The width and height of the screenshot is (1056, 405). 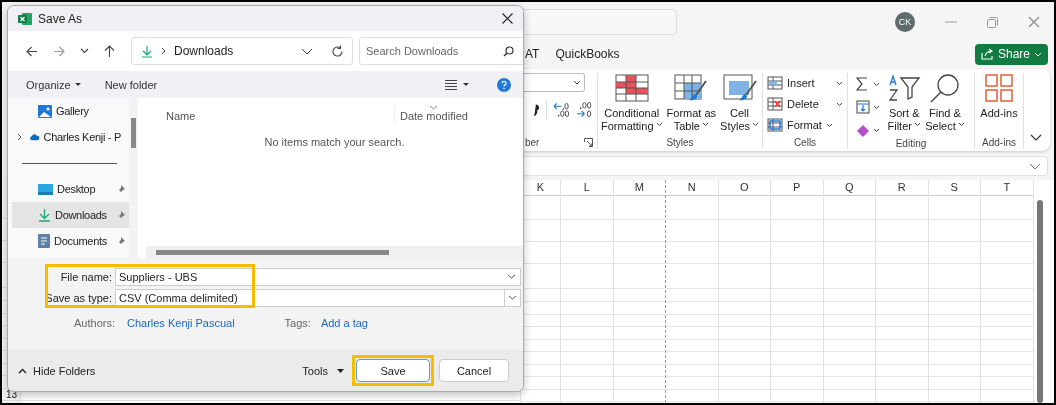 What do you see at coordinates (587, 54) in the screenshot?
I see `ribbon-tab: QuickBooks` at bounding box center [587, 54].